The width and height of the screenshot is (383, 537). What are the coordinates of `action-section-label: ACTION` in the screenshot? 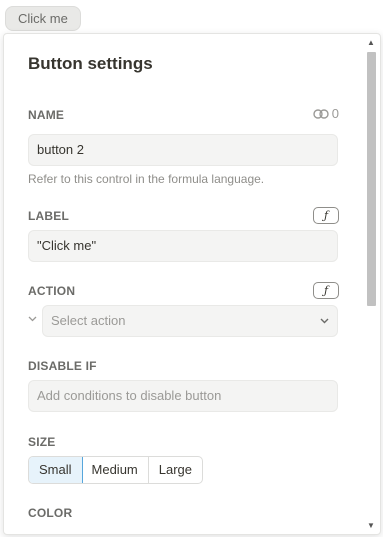 It's located at (52, 291).